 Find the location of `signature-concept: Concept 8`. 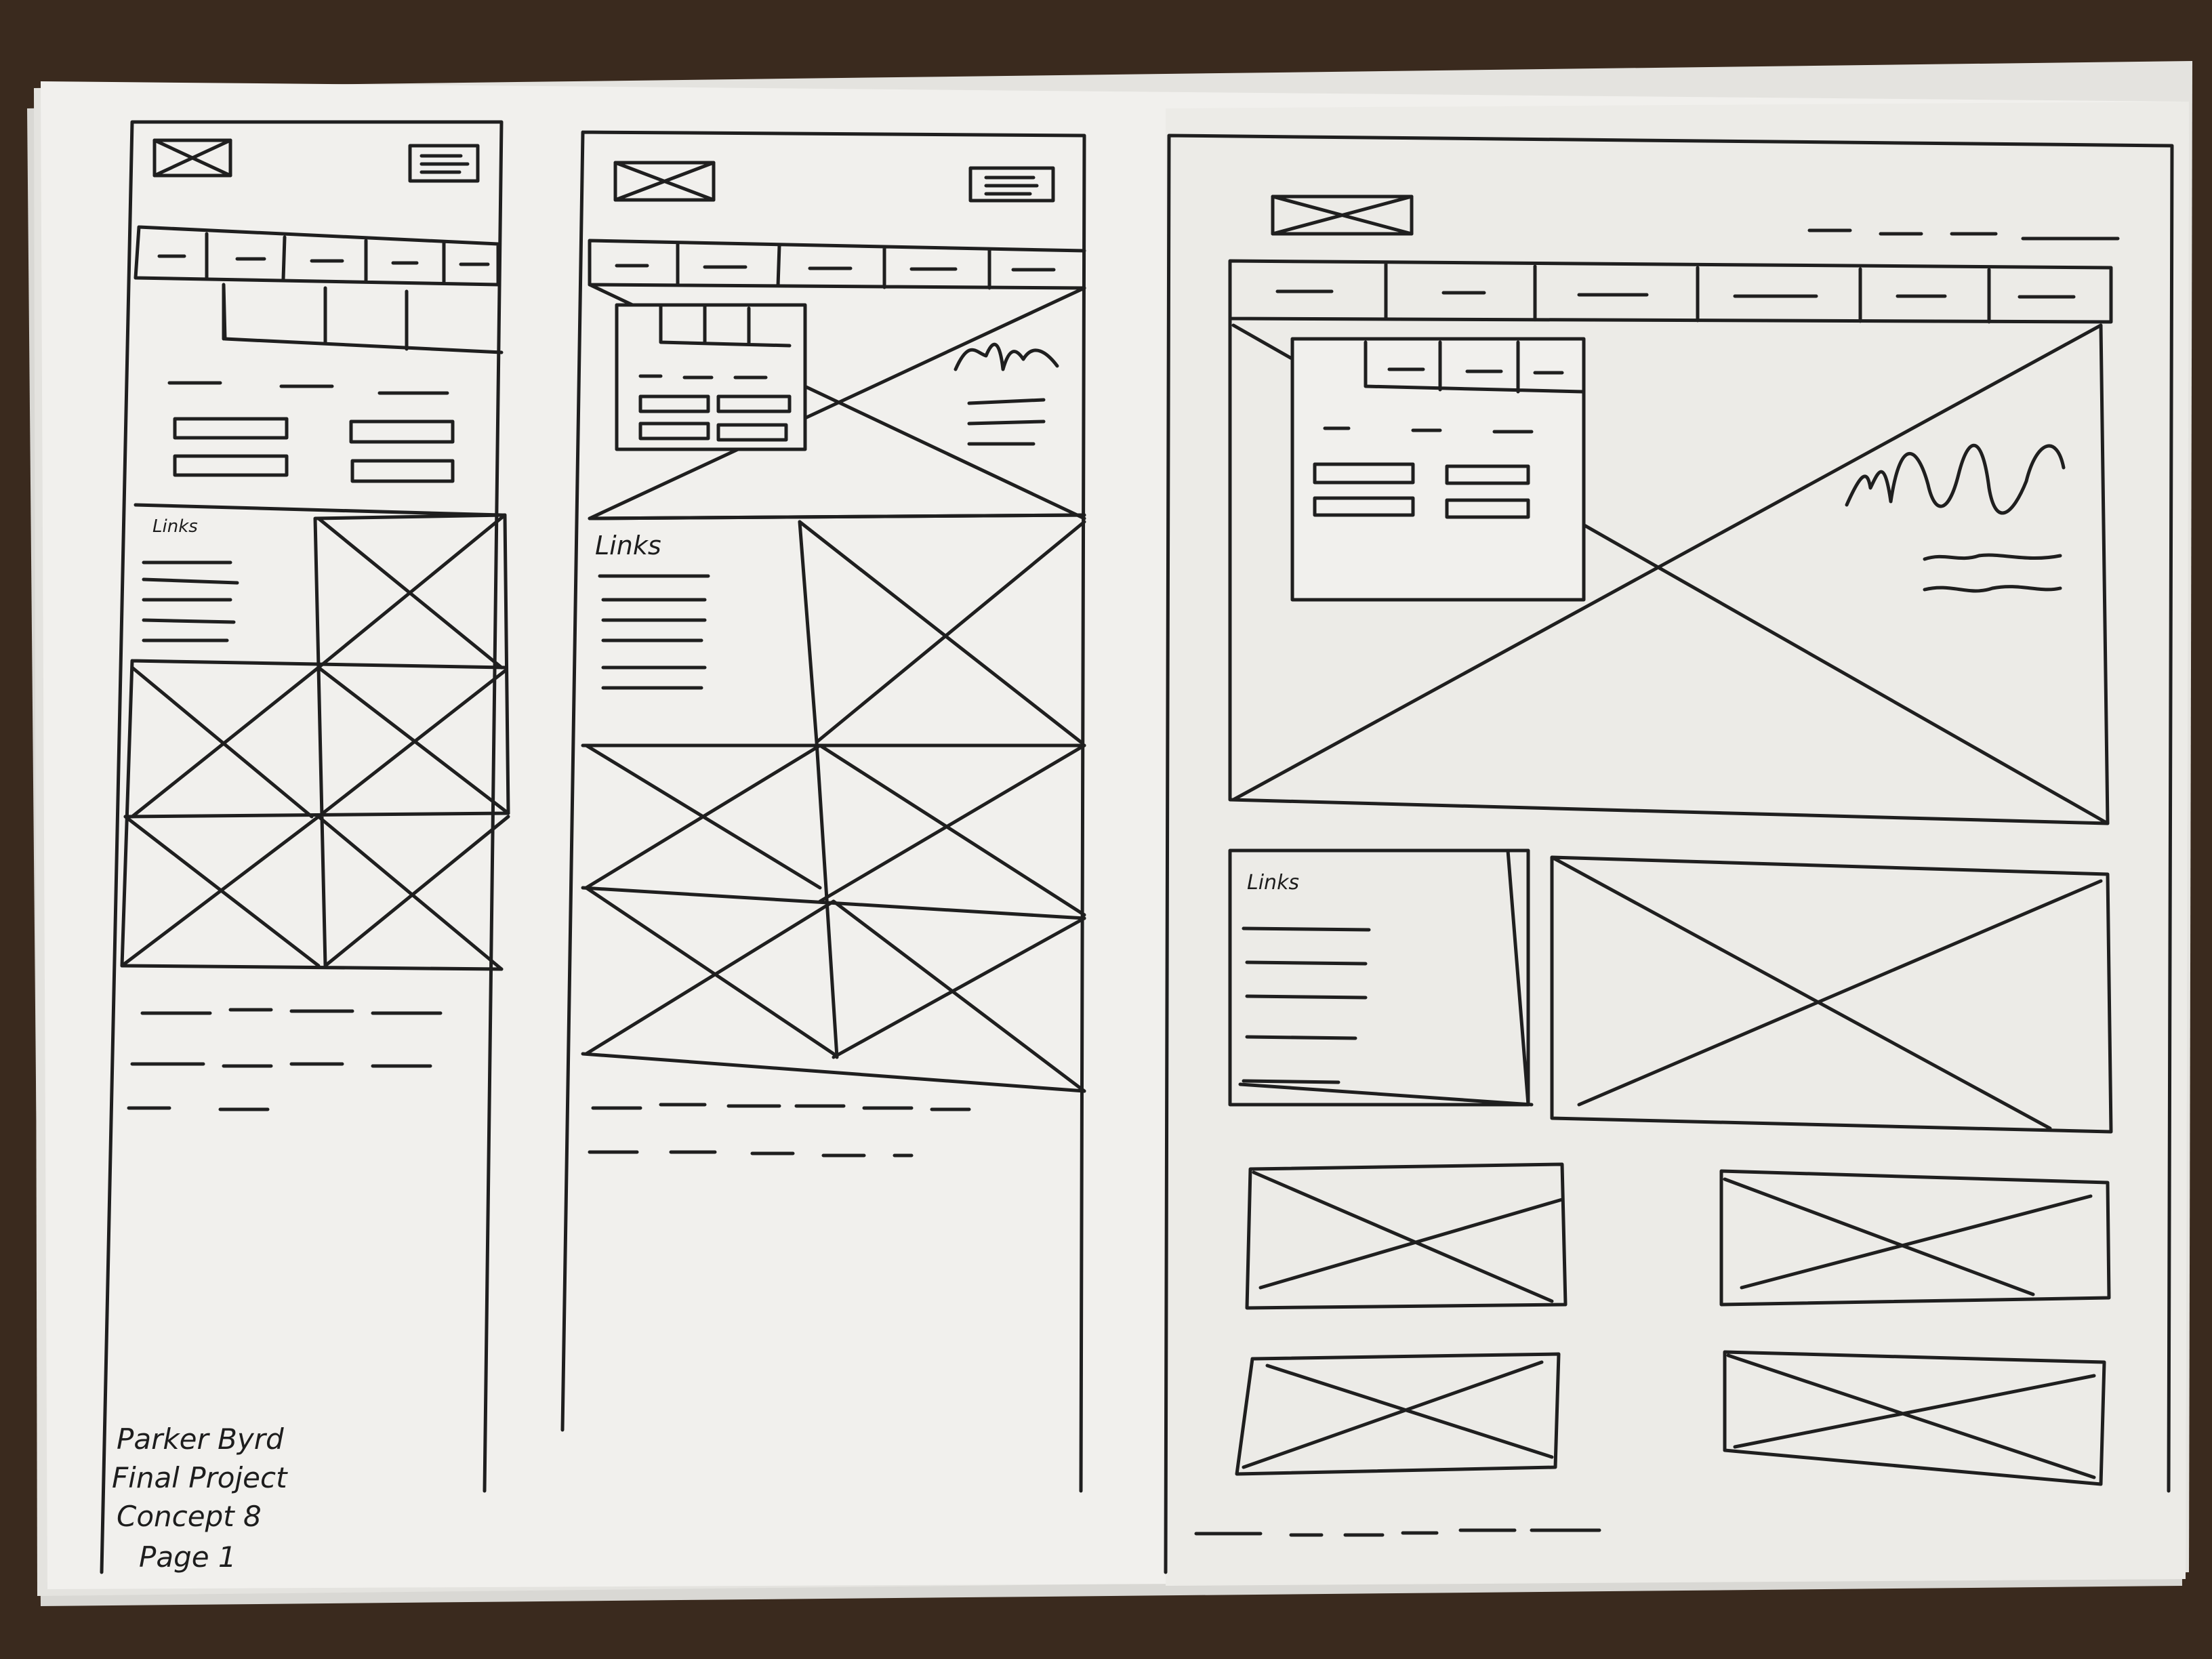

signature-concept: Concept 8 is located at coordinates (189, 1516).